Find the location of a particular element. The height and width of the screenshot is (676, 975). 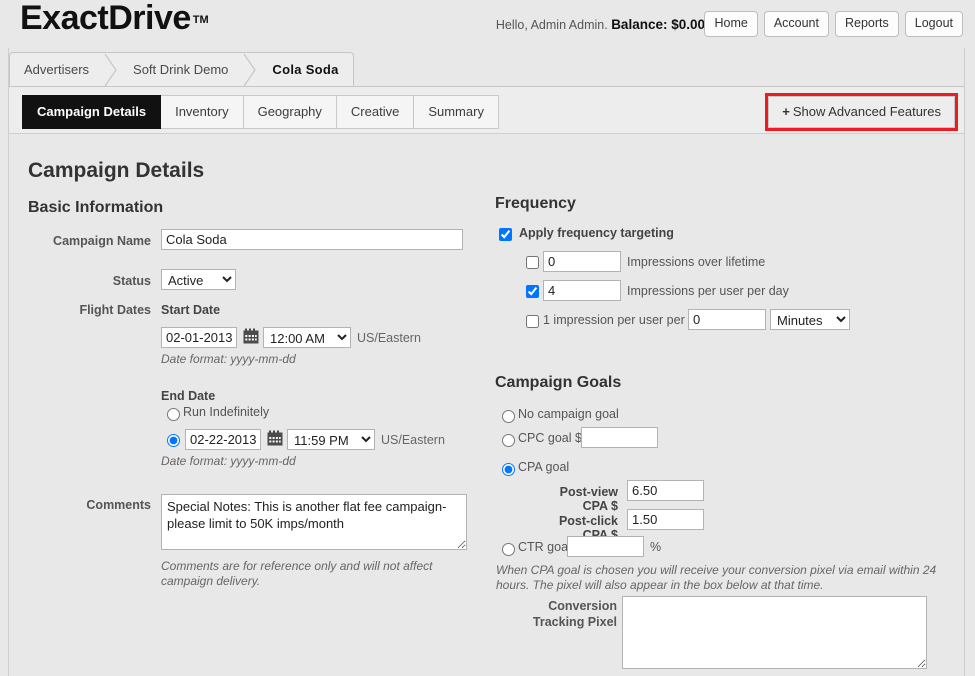

campaign-name-input is located at coordinates (312, 239).